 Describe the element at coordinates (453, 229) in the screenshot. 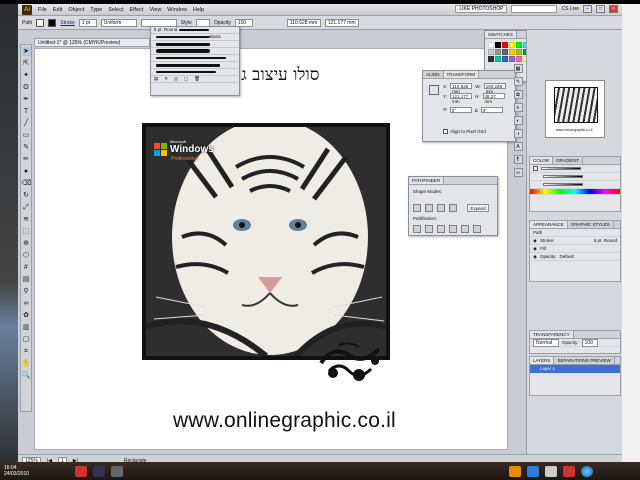

I see `crop-icon` at that location.